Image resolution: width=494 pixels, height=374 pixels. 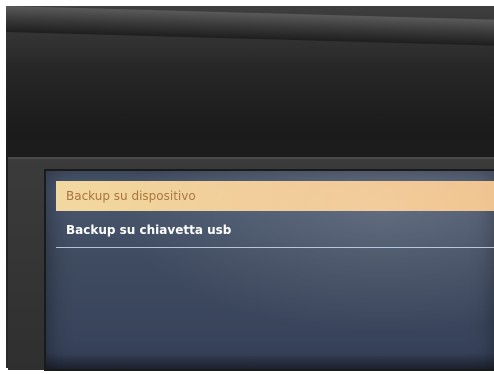 What do you see at coordinates (275, 196) in the screenshot?
I see `menu-item-backup-dispositivo: Backup su dispositivo` at bounding box center [275, 196].